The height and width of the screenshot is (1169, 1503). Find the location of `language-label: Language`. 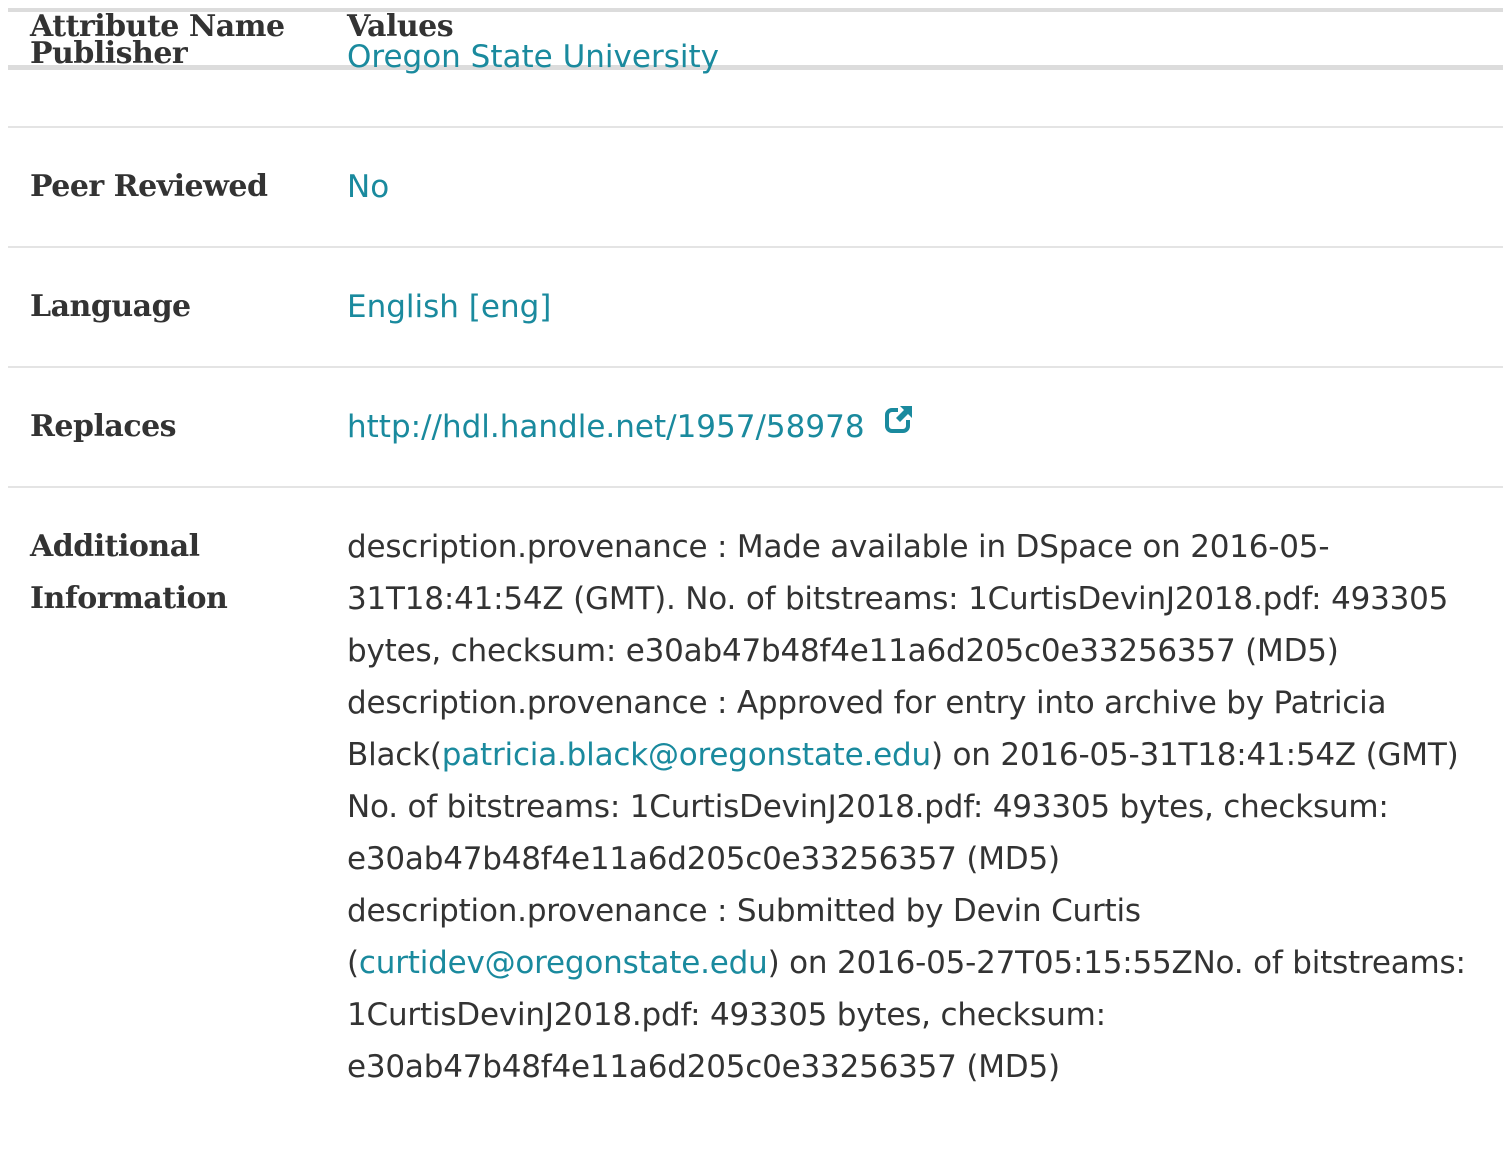

language-label: Language is located at coordinates (110, 306).